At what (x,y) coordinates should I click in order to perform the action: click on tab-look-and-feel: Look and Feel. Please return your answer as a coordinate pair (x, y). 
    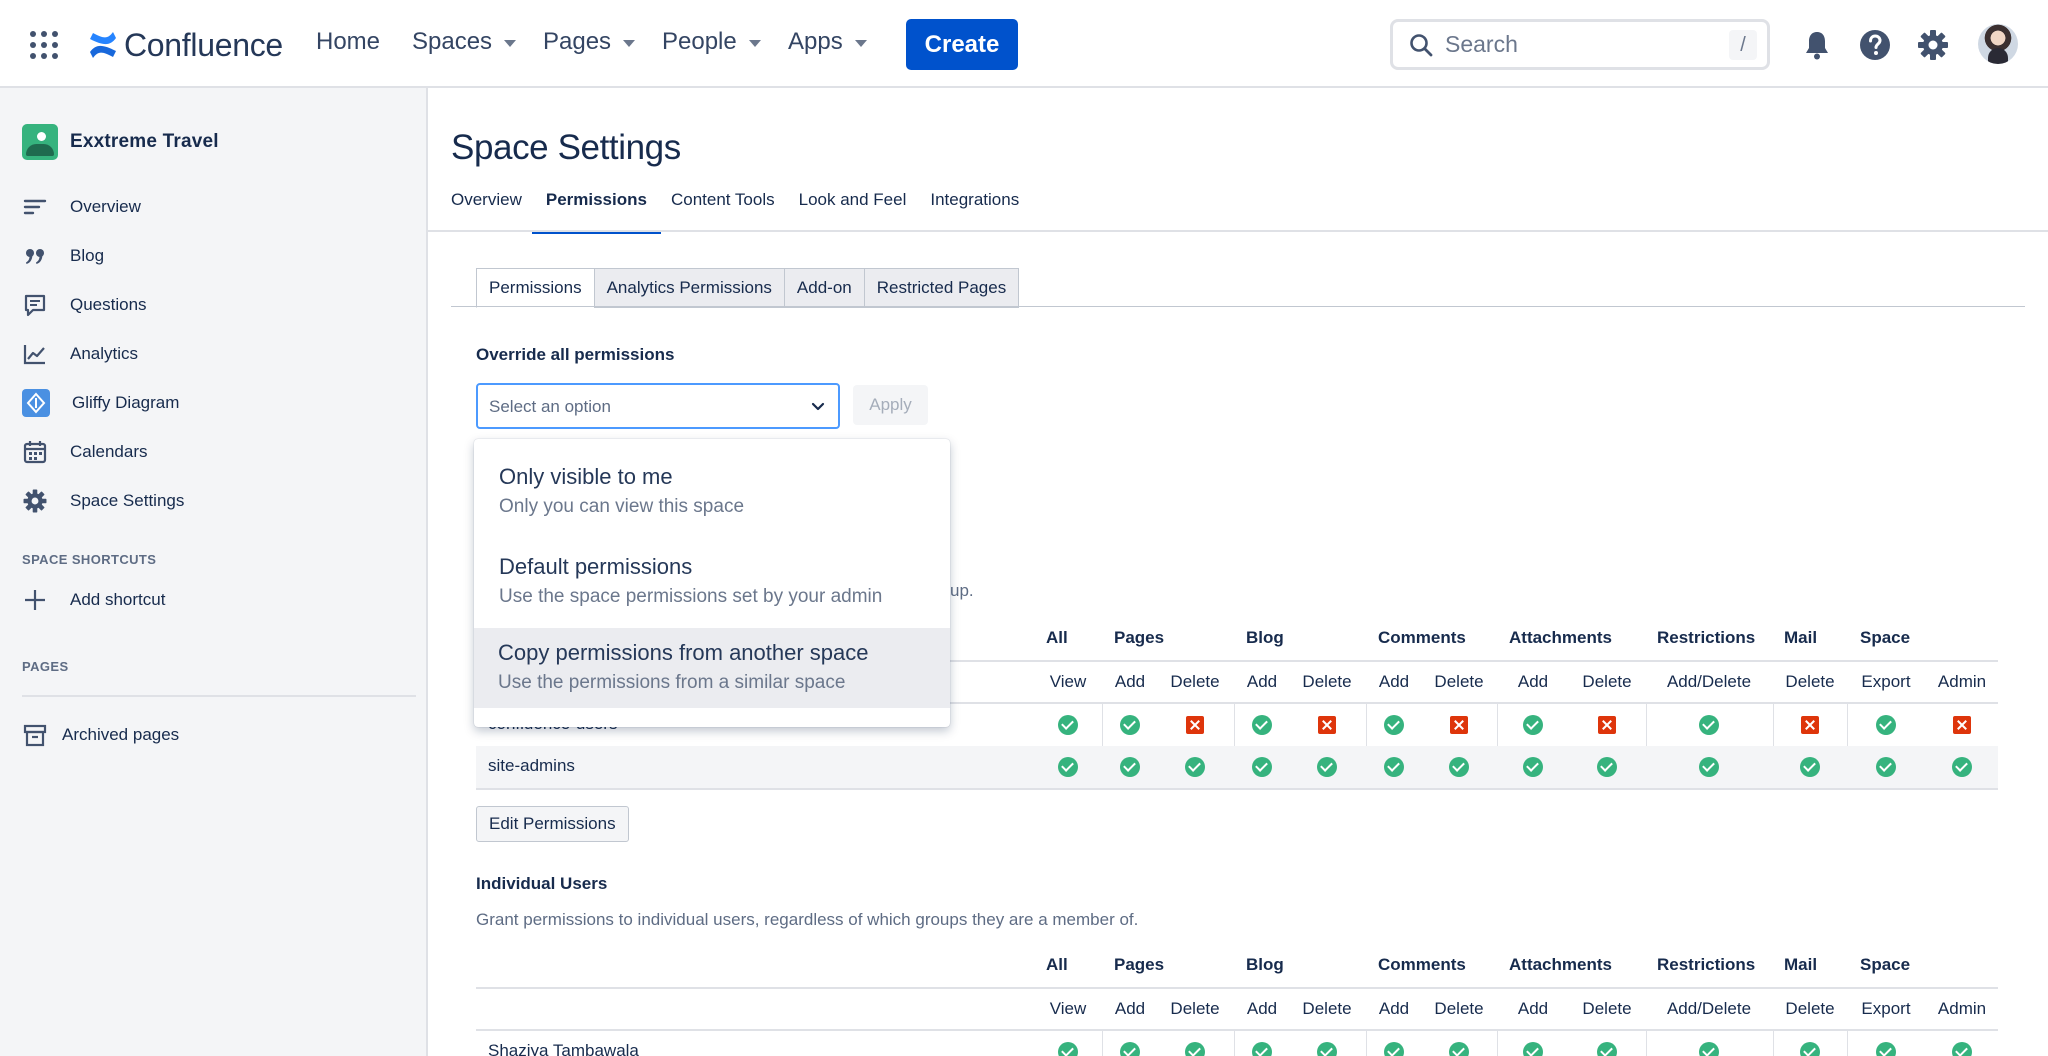
    Looking at the image, I should click on (853, 212).